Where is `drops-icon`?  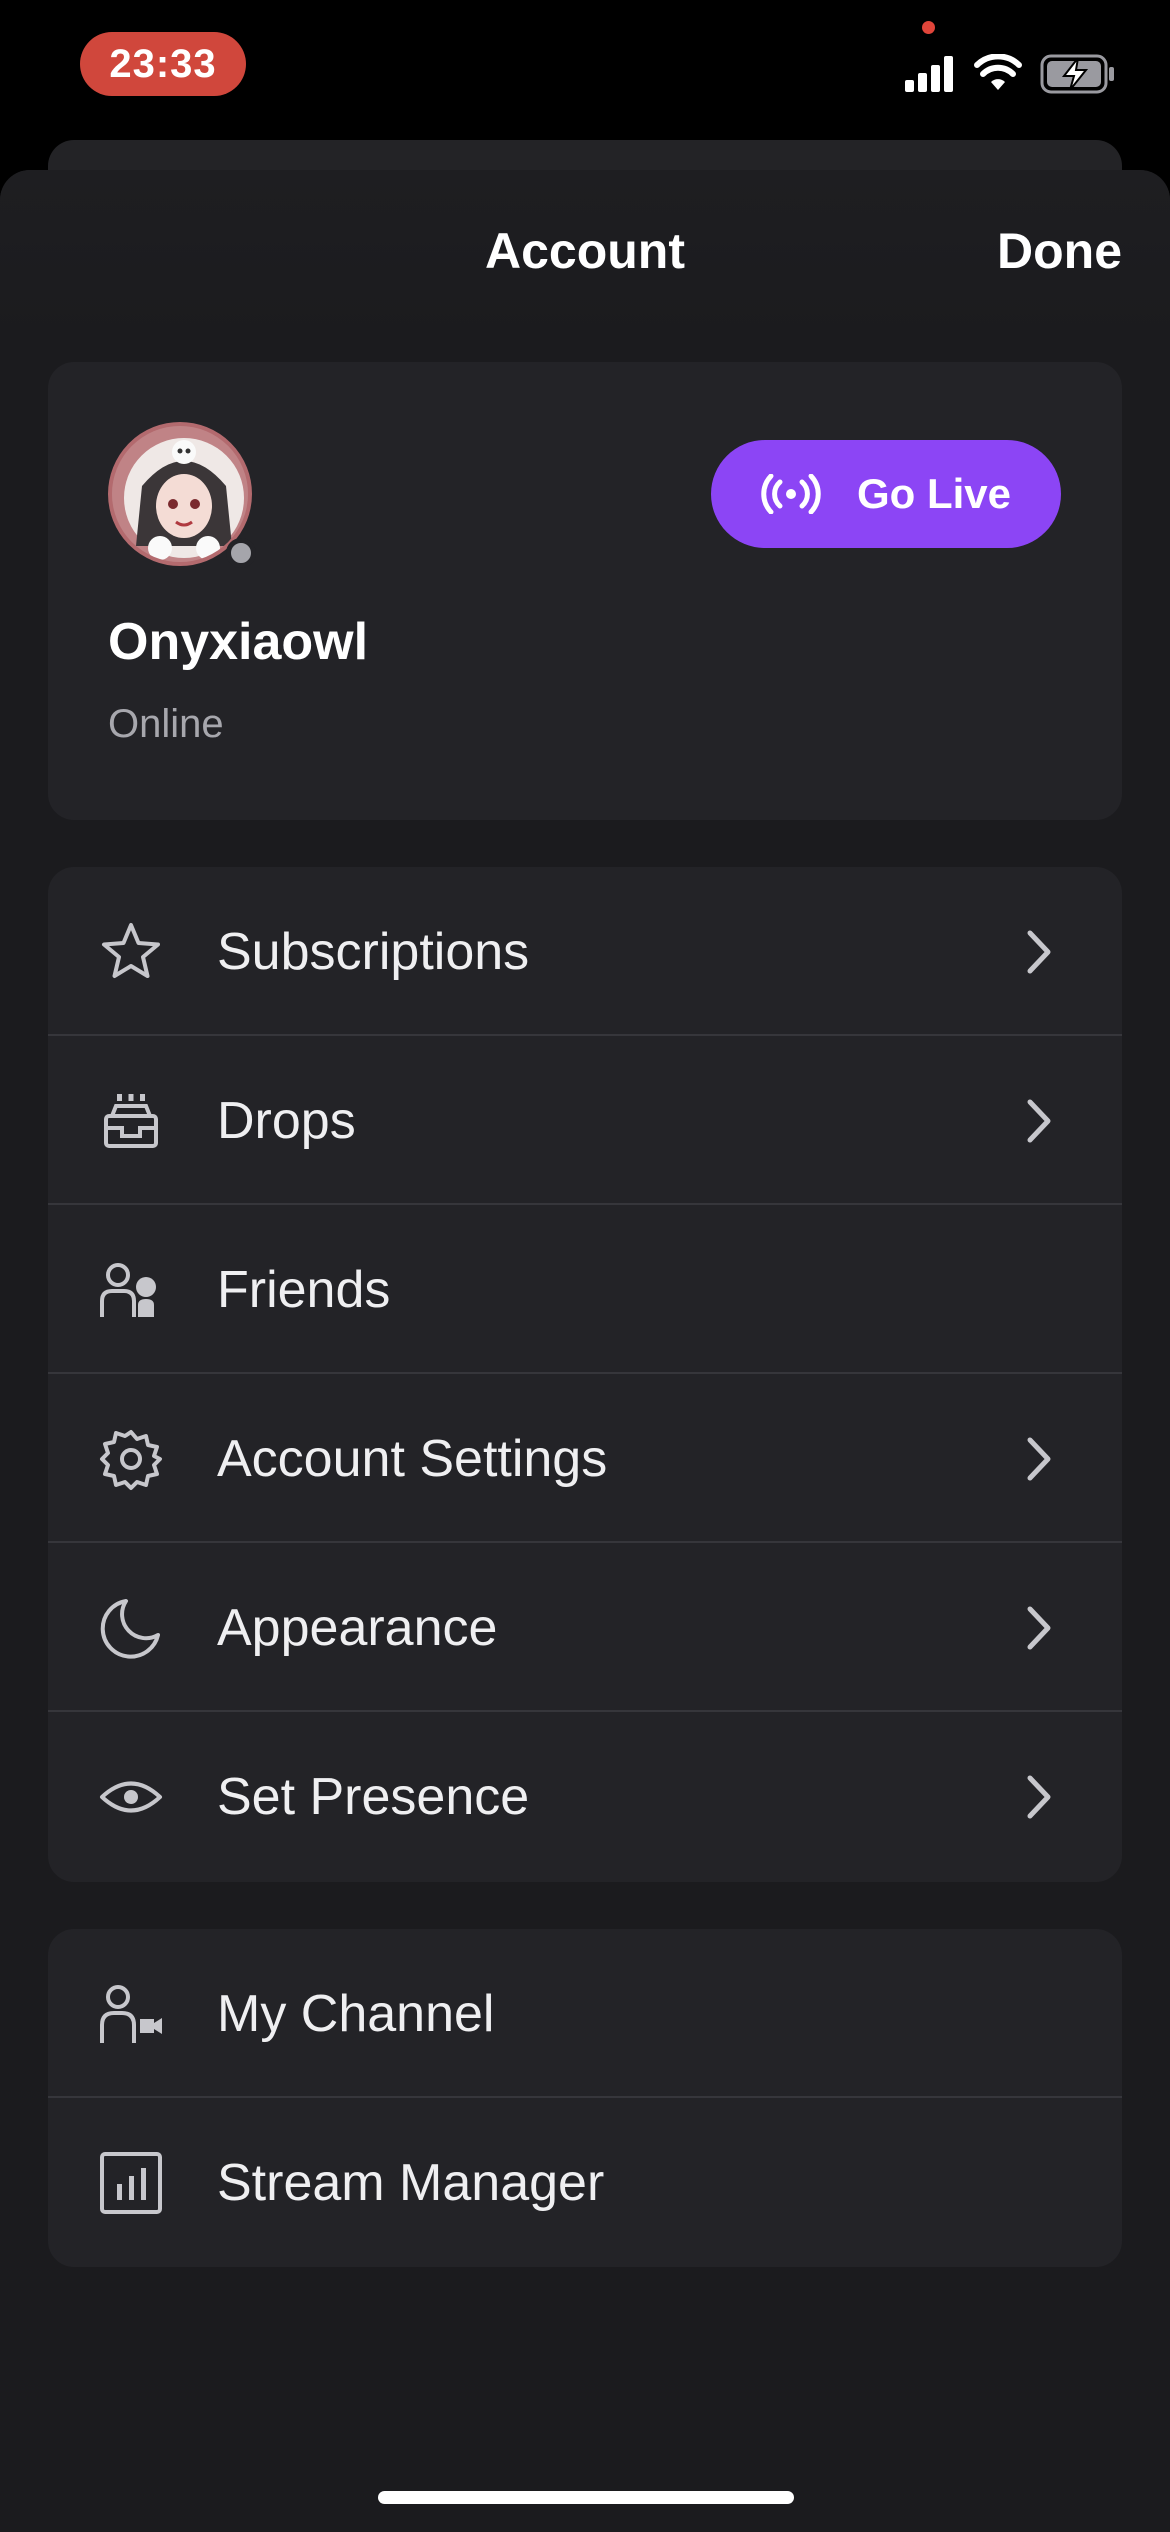 drops-icon is located at coordinates (131, 1120).